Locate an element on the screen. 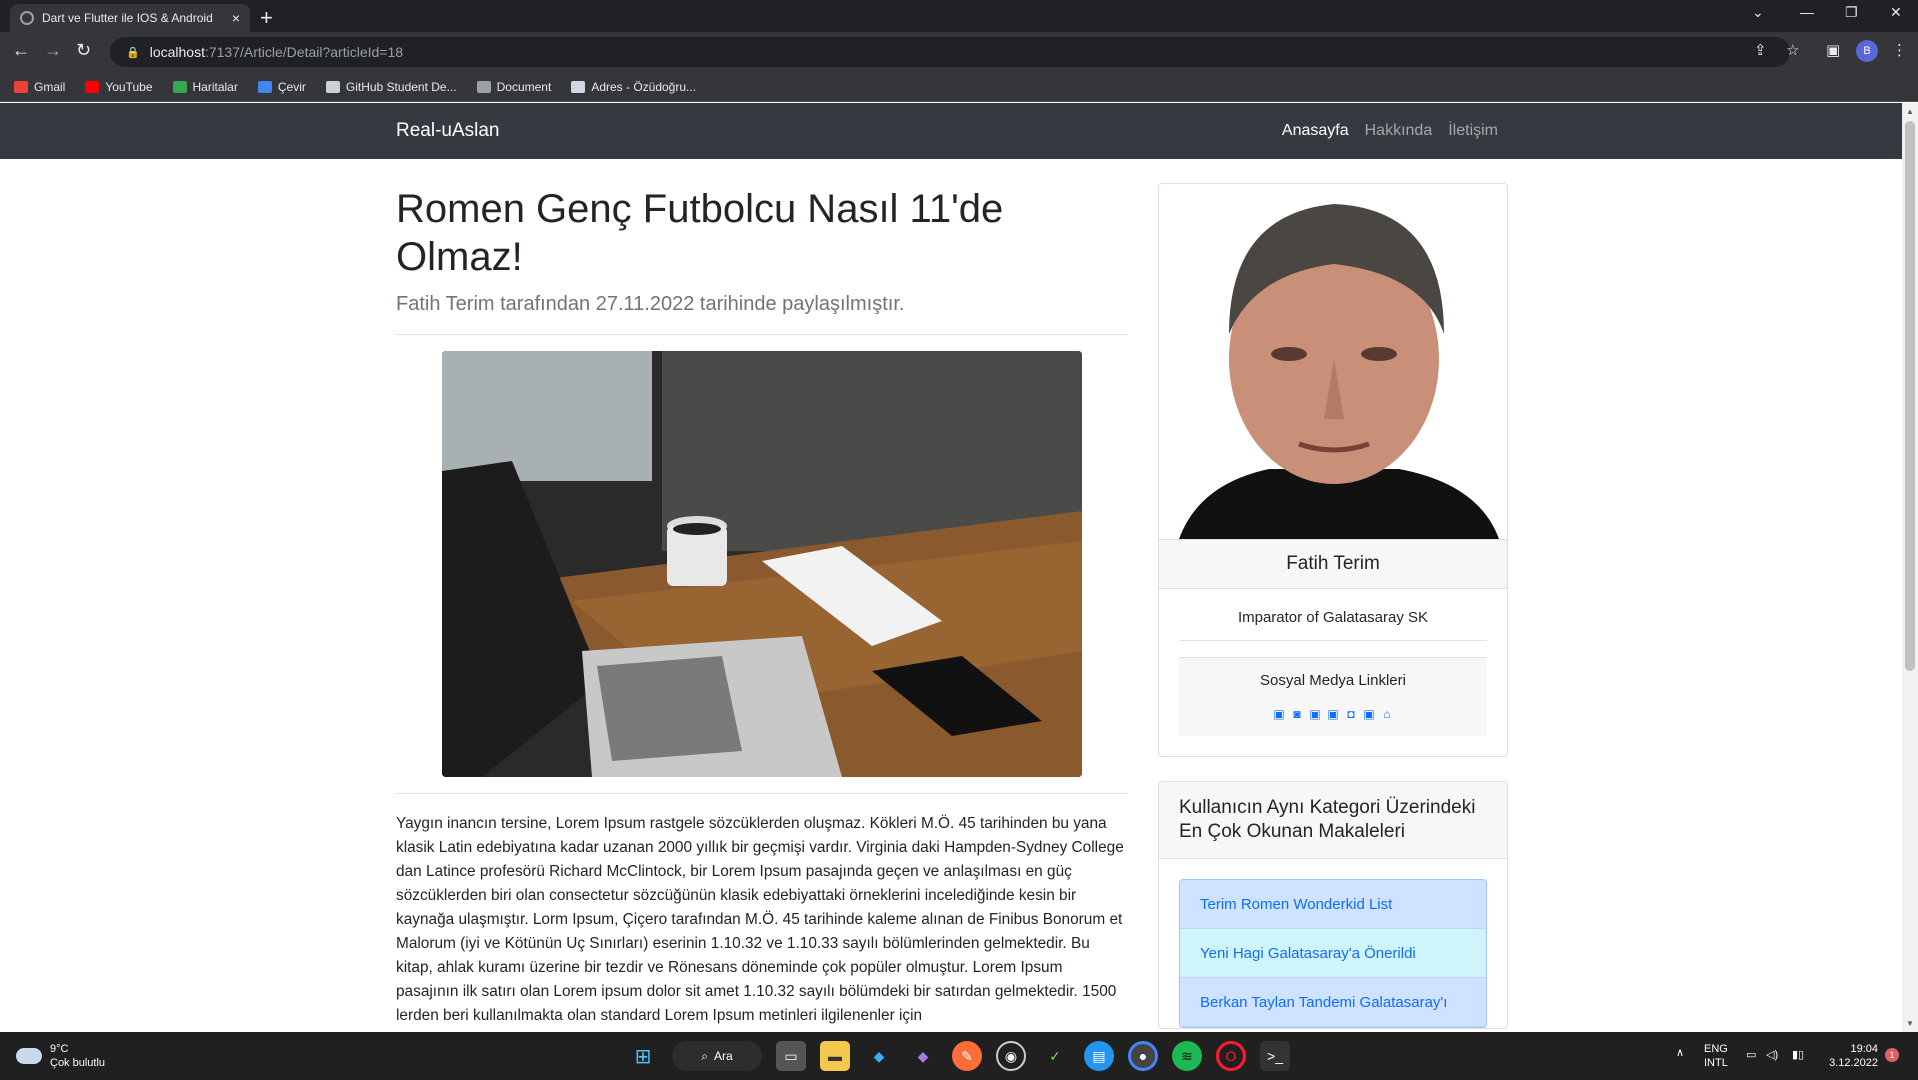 The height and width of the screenshot is (1080, 1918). scroll-down-icon: ▼ is located at coordinates (1910, 1023).